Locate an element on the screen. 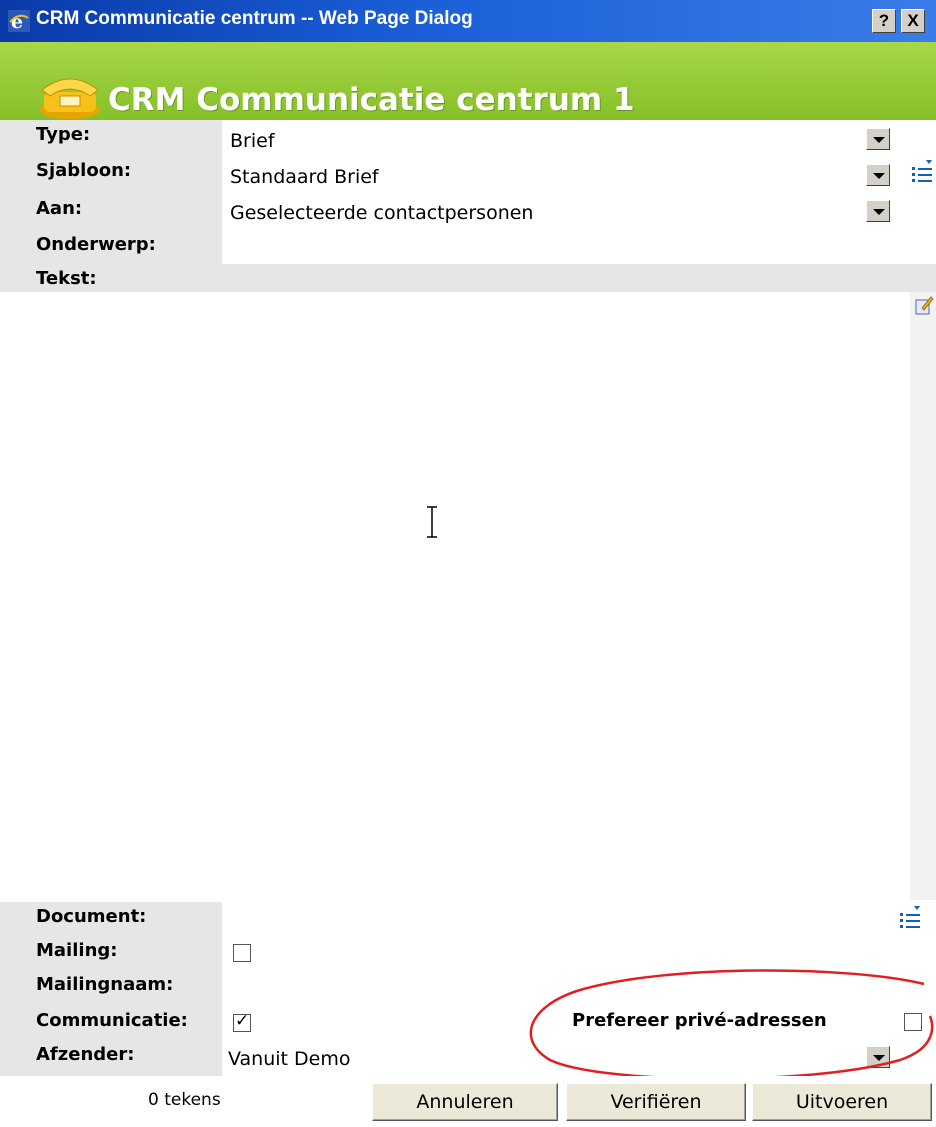 The width and height of the screenshot is (936, 1127). document-lookup-icon is located at coordinates (910, 918).